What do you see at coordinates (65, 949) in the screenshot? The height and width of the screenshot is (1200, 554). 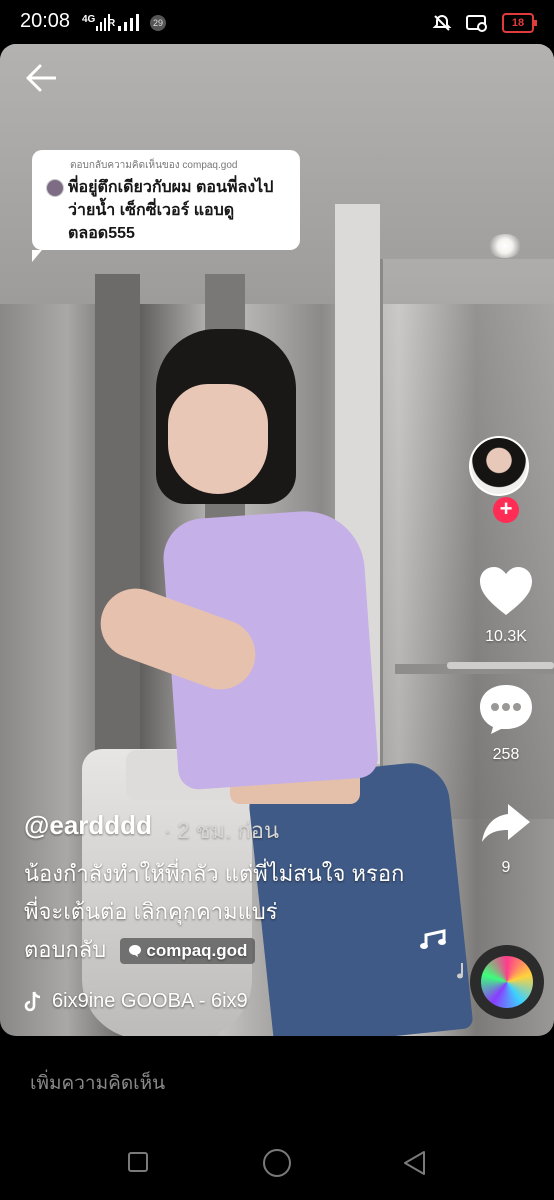 I see `reply-label: ตอบกลับ` at bounding box center [65, 949].